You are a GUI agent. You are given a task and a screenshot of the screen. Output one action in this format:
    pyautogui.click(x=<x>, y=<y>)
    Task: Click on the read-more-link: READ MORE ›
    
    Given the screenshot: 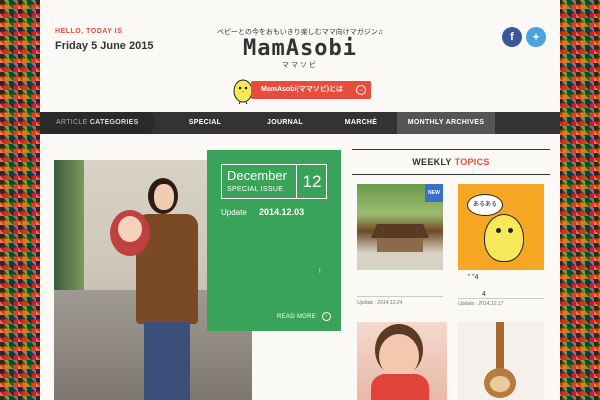 What is the action you would take?
    pyautogui.click(x=304, y=316)
    